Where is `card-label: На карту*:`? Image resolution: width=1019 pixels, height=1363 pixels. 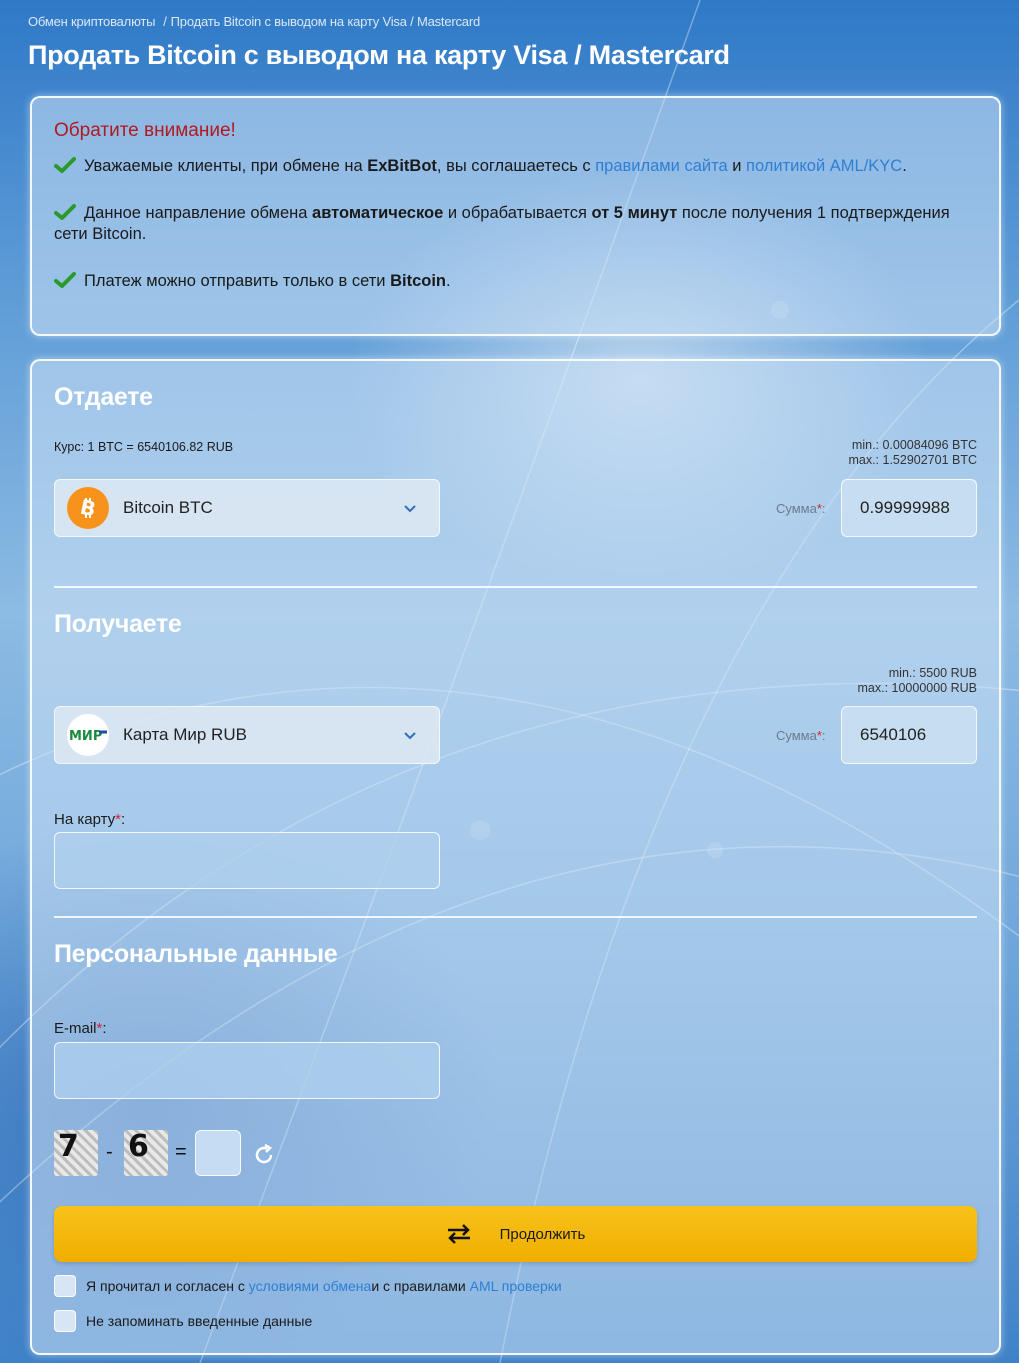 card-label: На карту*: is located at coordinates (90, 819).